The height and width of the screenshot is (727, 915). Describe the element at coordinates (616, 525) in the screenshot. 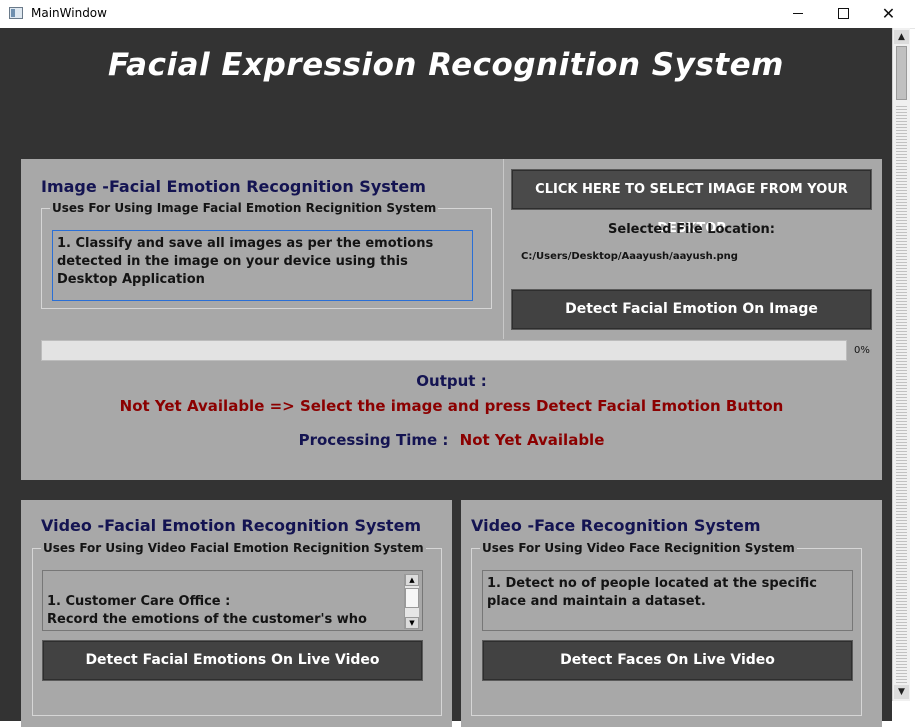

I see `video-face-title: Video -Face Recognition System` at that location.